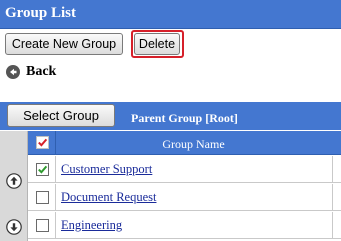 The height and width of the screenshot is (241, 341). What do you see at coordinates (61, 115) in the screenshot?
I see `select-group-button: Select Group` at bounding box center [61, 115].